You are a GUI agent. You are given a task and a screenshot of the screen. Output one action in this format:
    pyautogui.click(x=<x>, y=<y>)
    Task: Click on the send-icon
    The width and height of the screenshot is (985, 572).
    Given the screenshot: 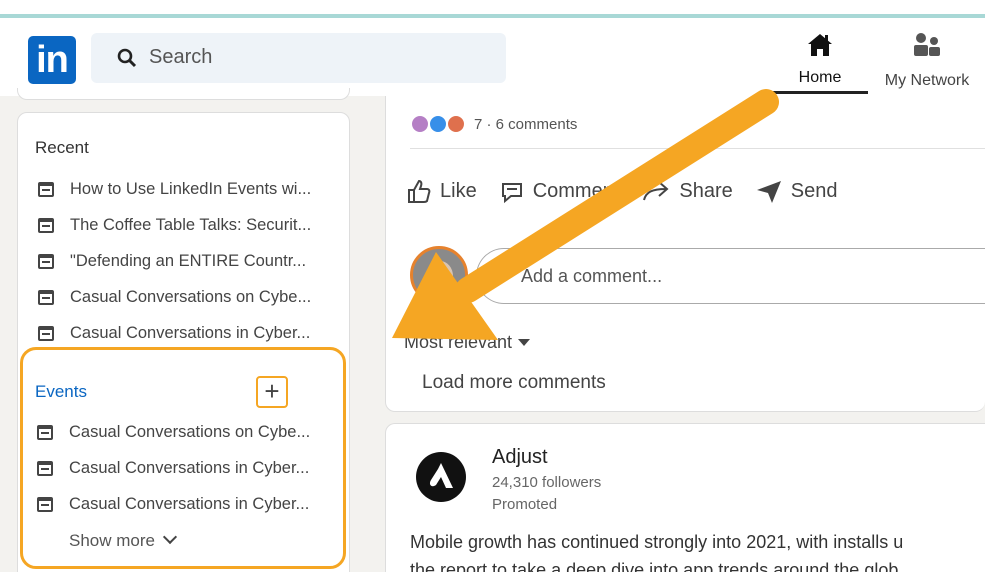 What is the action you would take?
    pyautogui.click(x=768, y=192)
    